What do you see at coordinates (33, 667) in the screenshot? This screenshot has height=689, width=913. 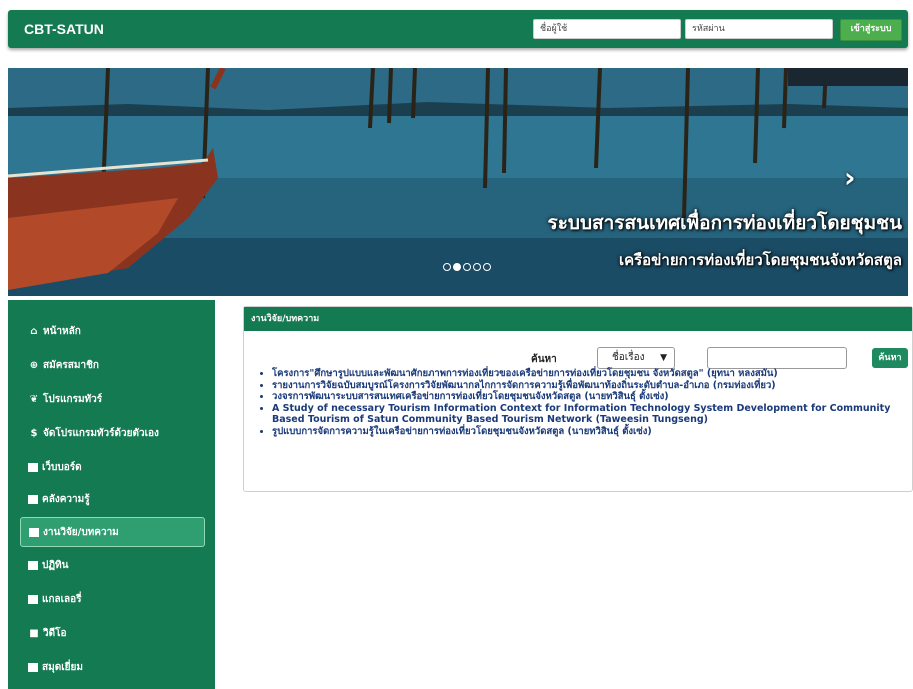 I see `guestbook-icon` at bounding box center [33, 667].